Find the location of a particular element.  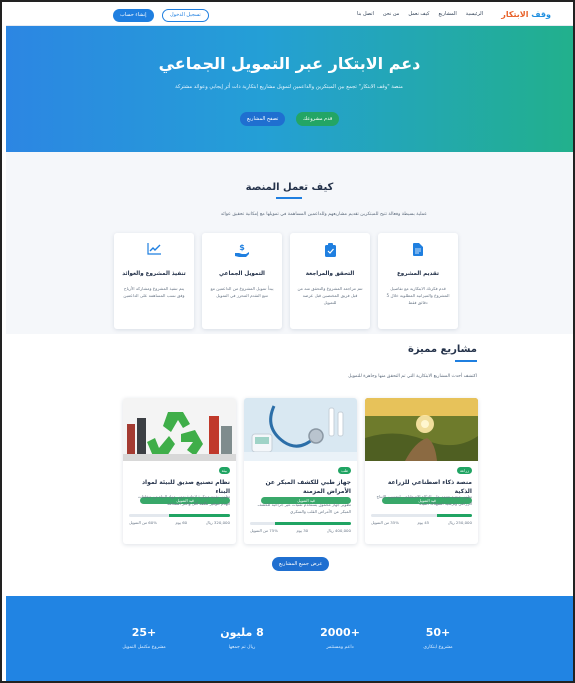

stat-number: +50 is located at coordinates (438, 632).